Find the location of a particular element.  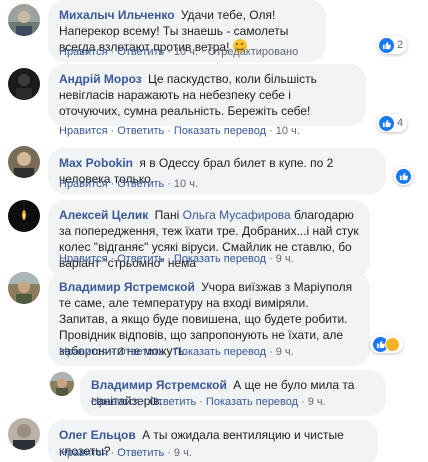

reactions-summary: 4 is located at coordinates (392, 123).